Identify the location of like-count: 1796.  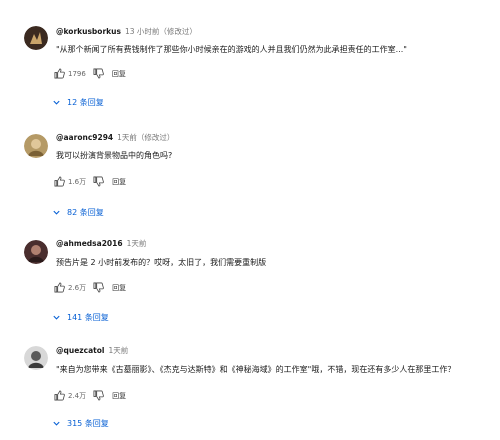
(77, 73).